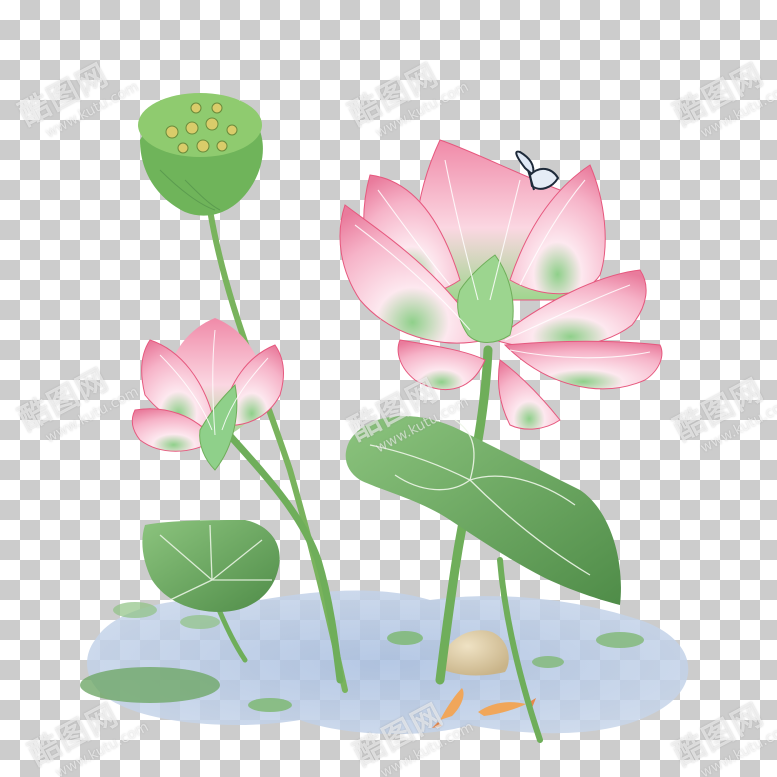 The image size is (777, 777). Describe the element at coordinates (207, 394) in the screenshot. I see `small-lotus-flower` at that location.